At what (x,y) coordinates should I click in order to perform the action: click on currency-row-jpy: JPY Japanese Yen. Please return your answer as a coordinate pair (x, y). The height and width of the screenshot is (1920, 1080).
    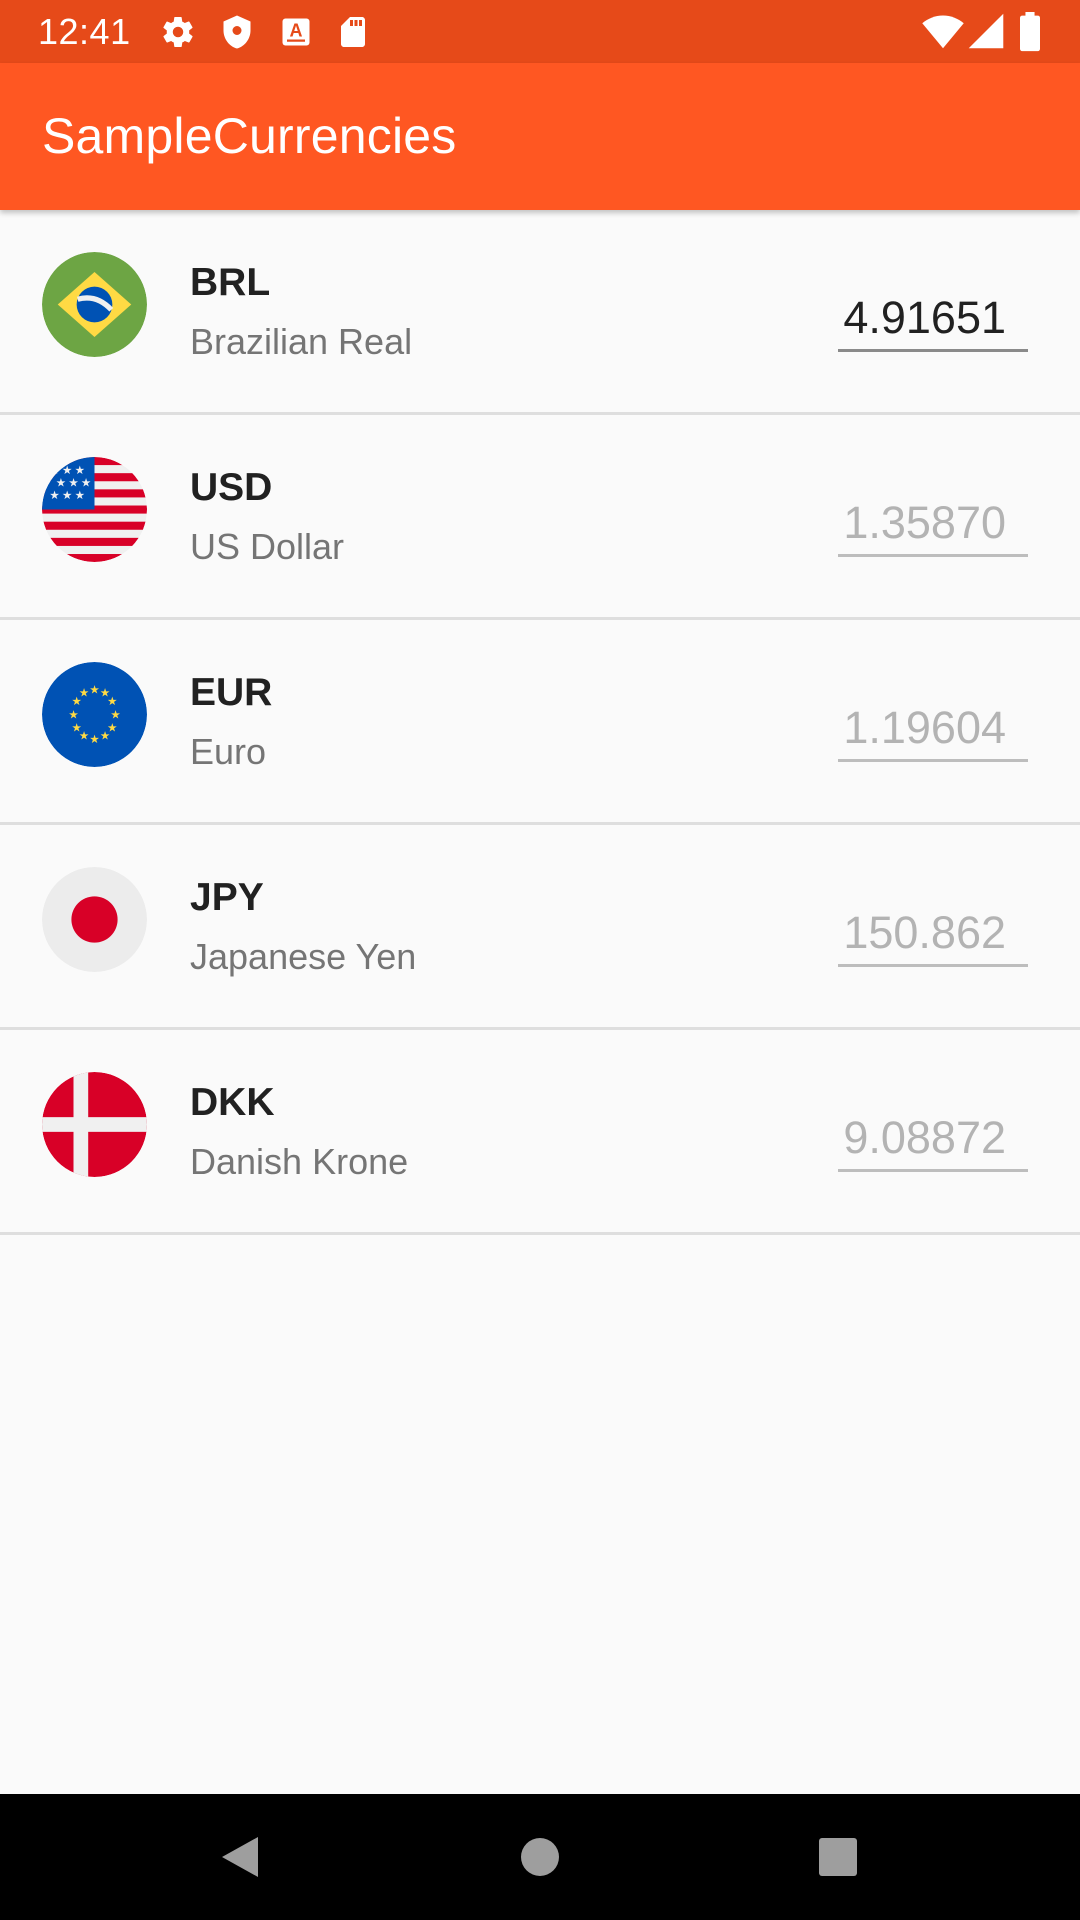
    Looking at the image, I should click on (540, 927).